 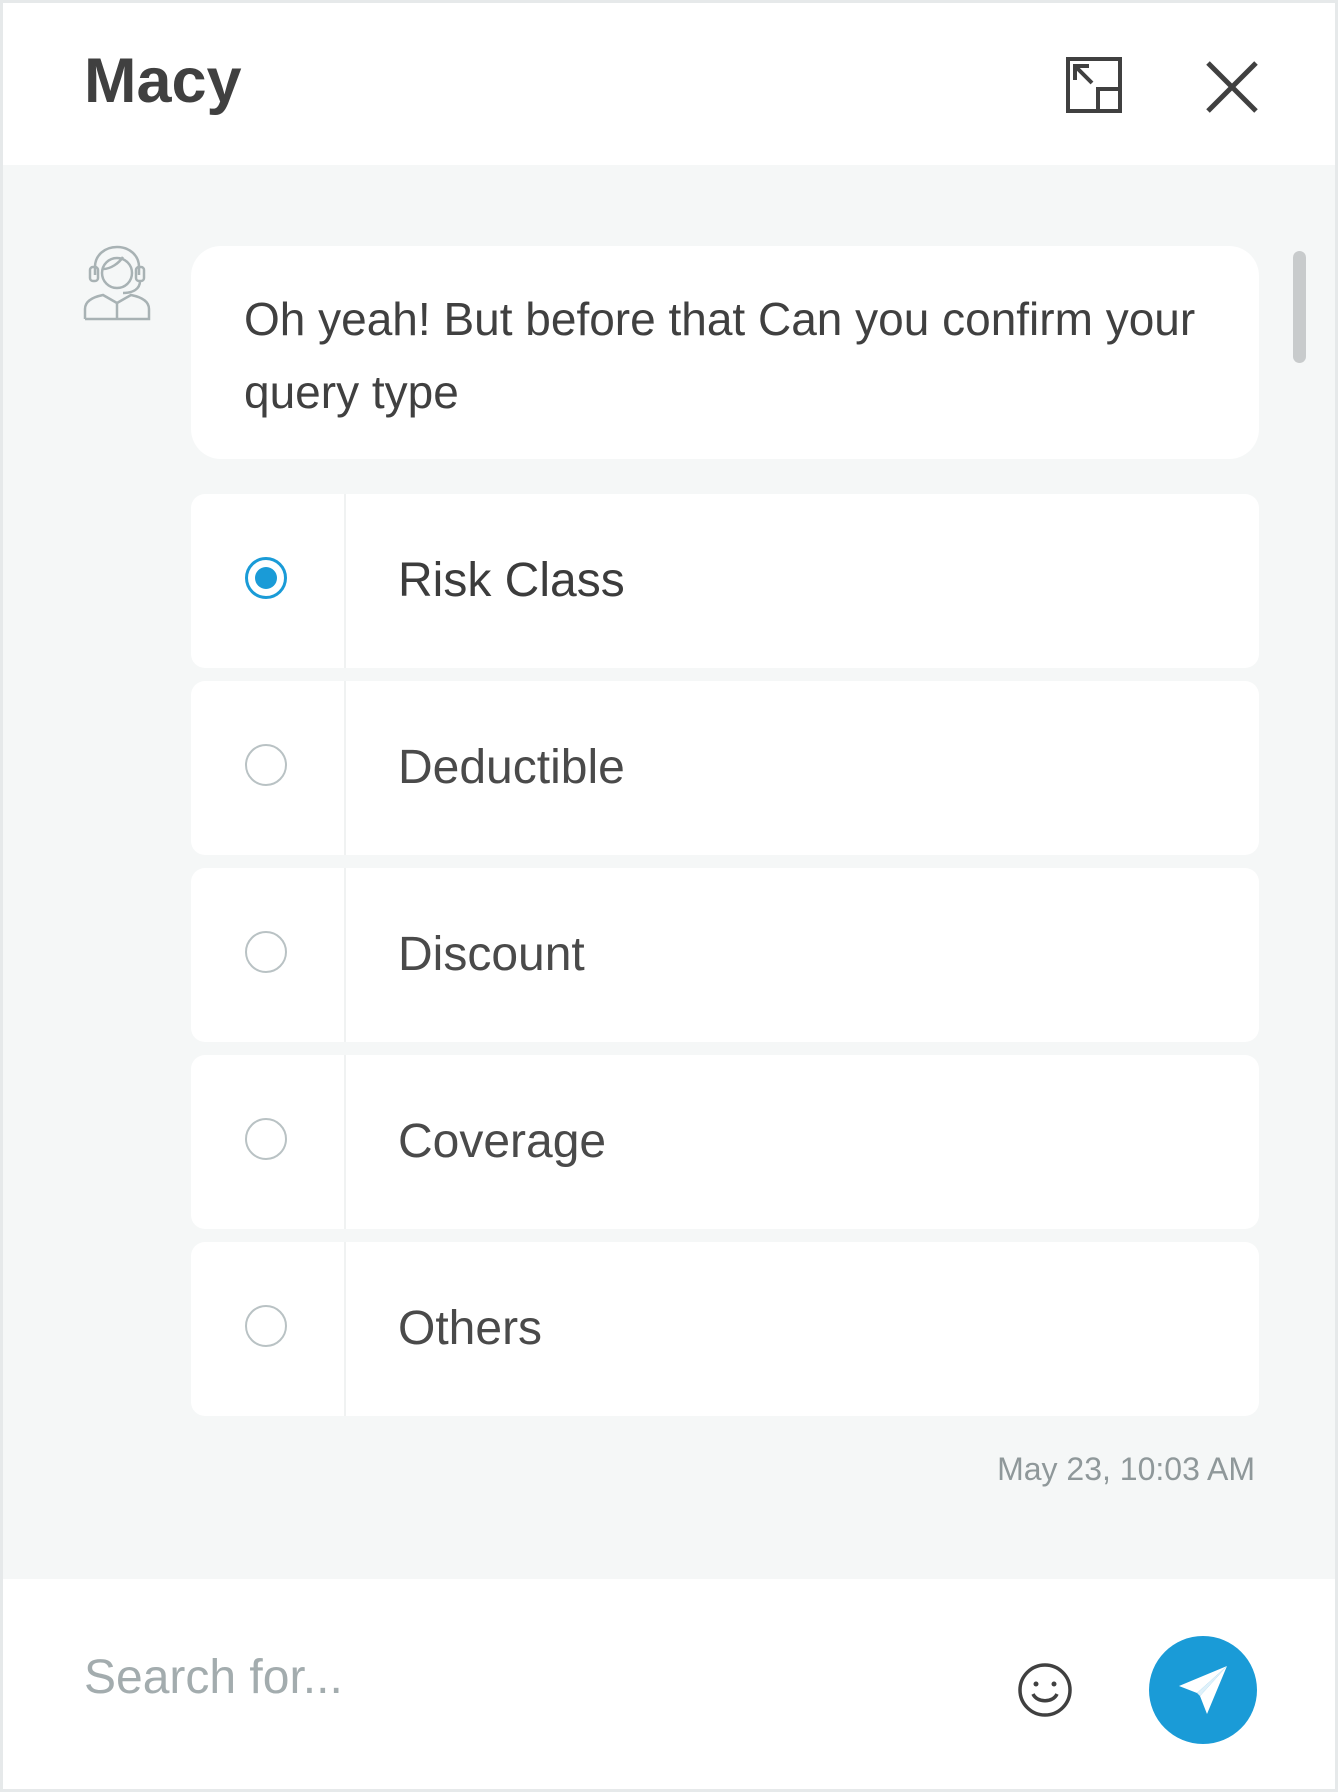 I want to click on emoji-button, so click(x=1045, y=1690).